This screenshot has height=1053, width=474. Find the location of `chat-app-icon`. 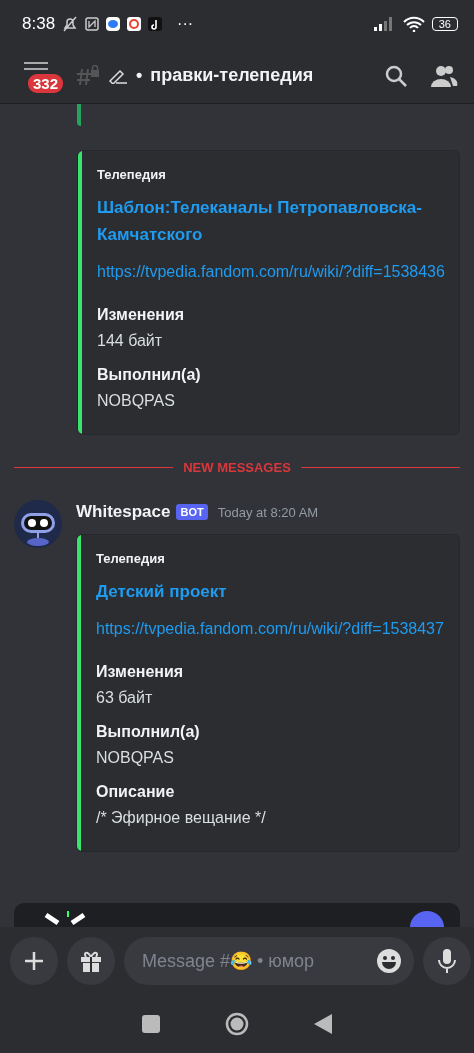

chat-app-icon is located at coordinates (113, 24).